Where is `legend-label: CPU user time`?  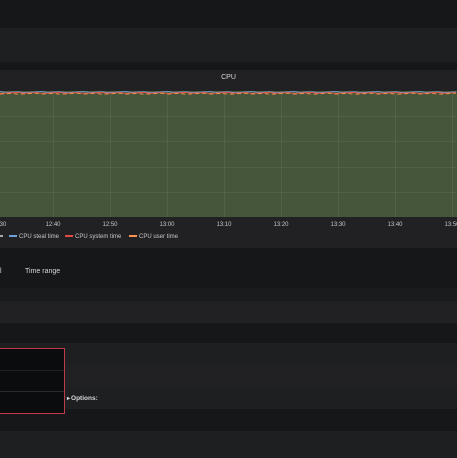
legend-label: CPU user time is located at coordinates (159, 237).